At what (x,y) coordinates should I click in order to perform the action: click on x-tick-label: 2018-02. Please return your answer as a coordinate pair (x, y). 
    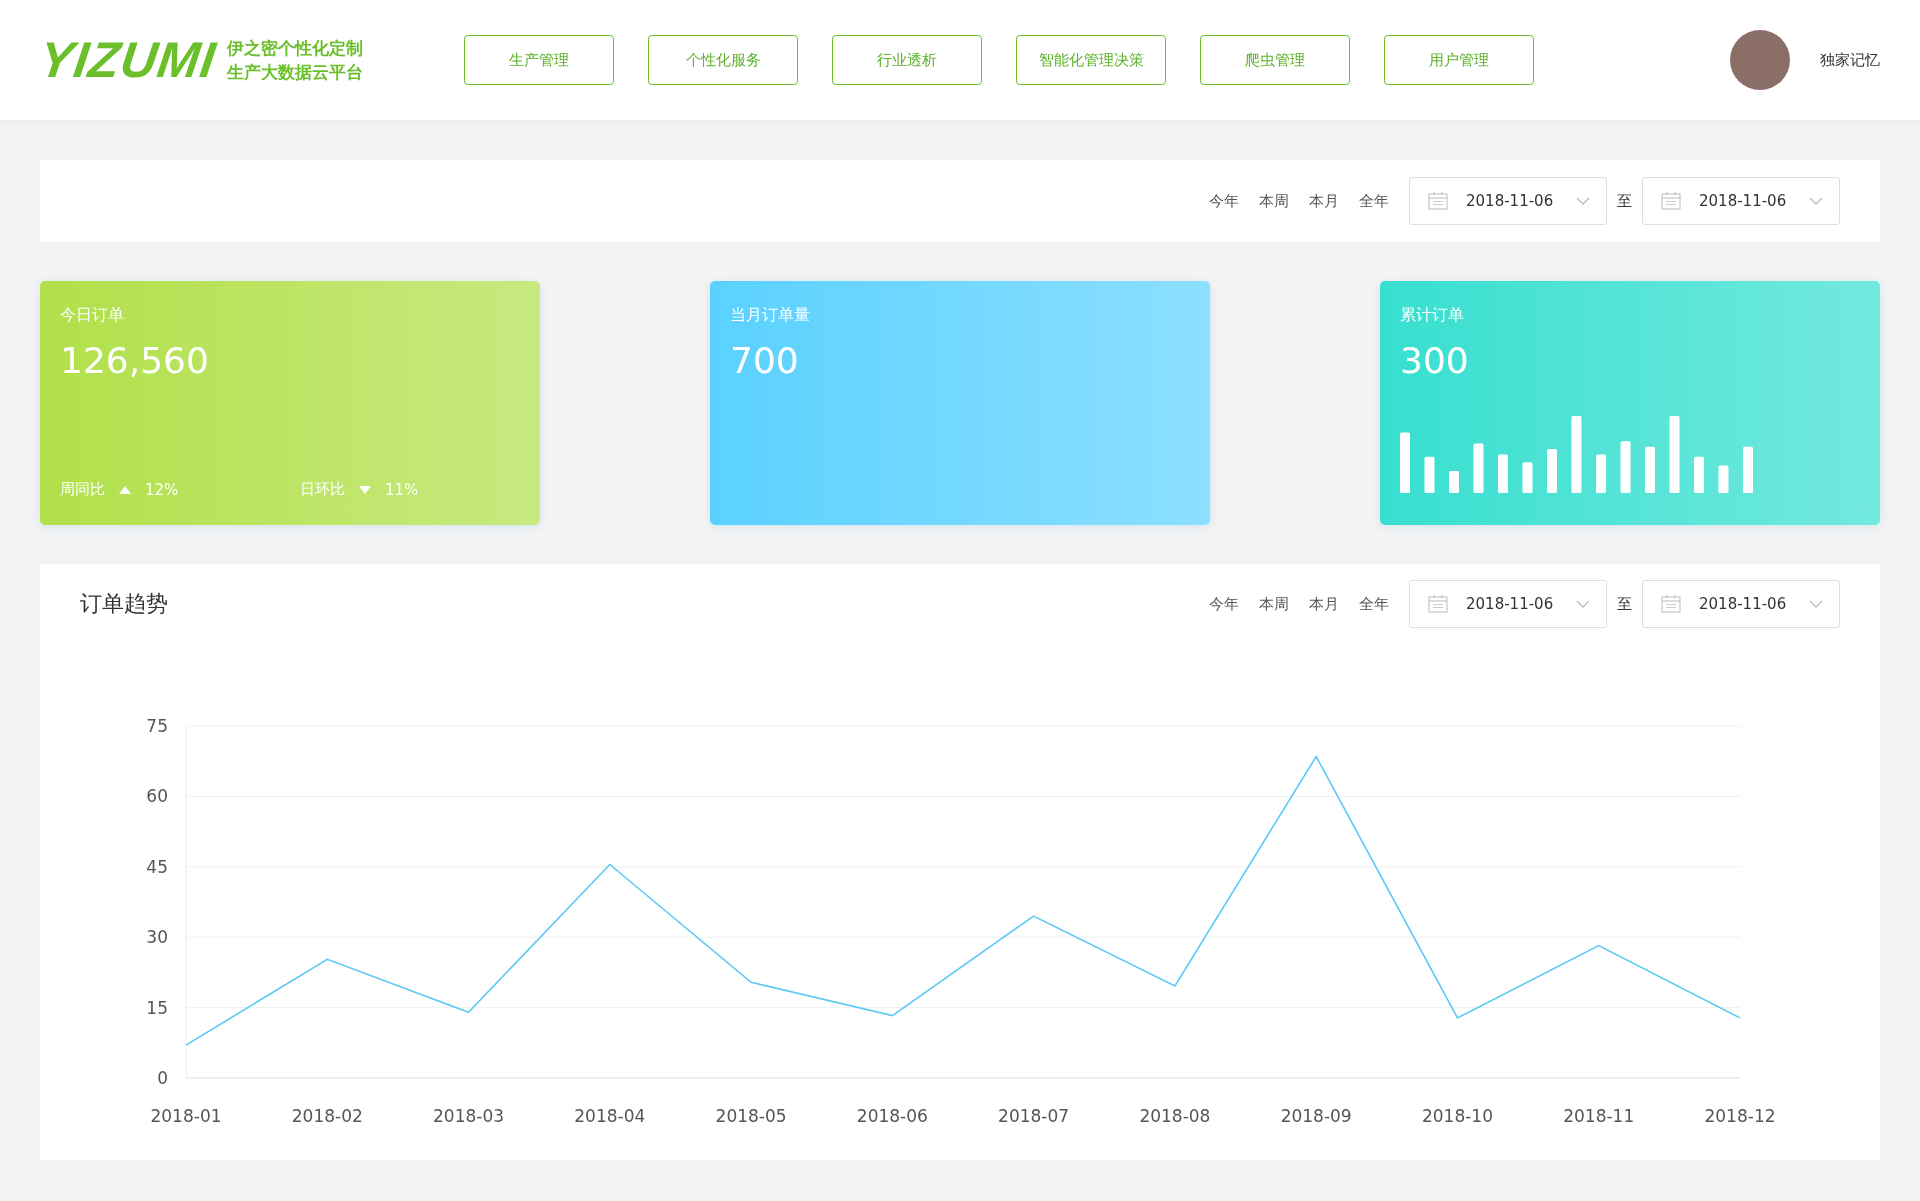
    Looking at the image, I should click on (327, 1116).